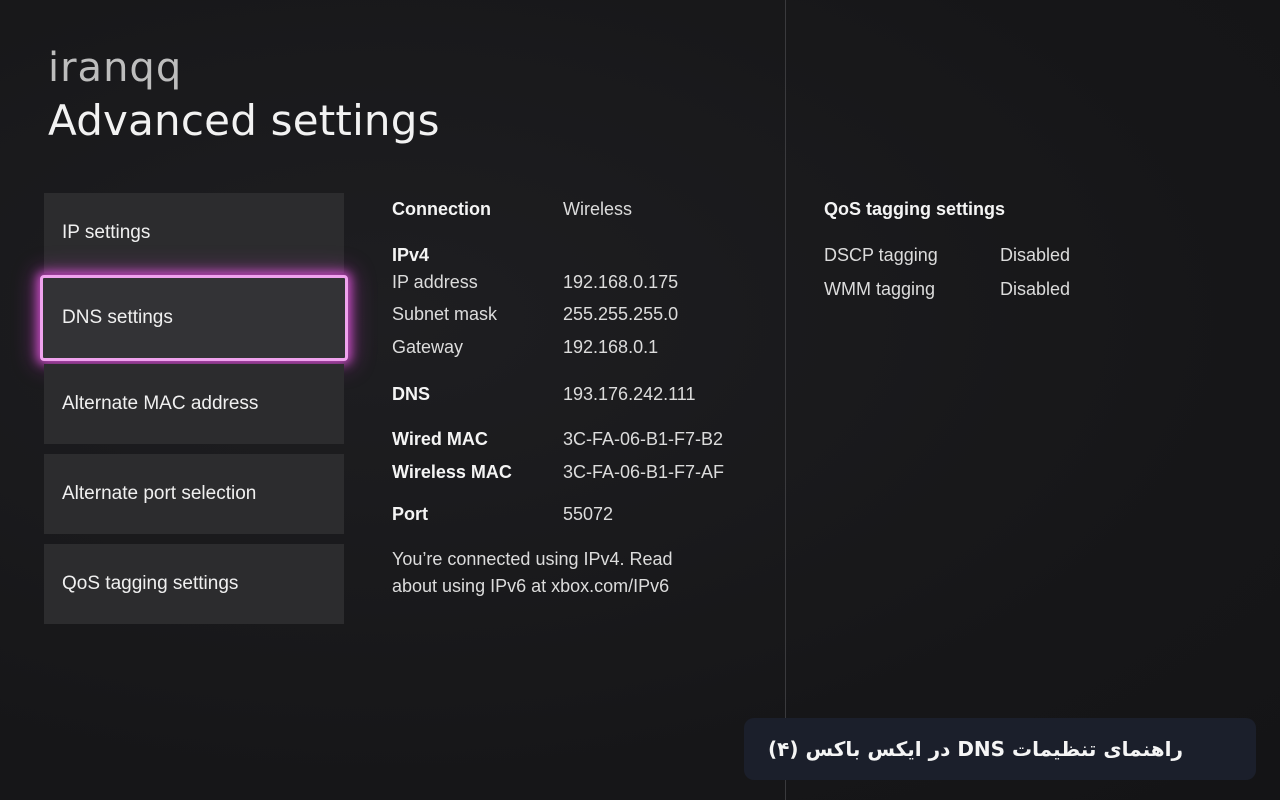  I want to click on ipv6-note-line-1: You’re connected using IPv4. Read, so click(532, 559).